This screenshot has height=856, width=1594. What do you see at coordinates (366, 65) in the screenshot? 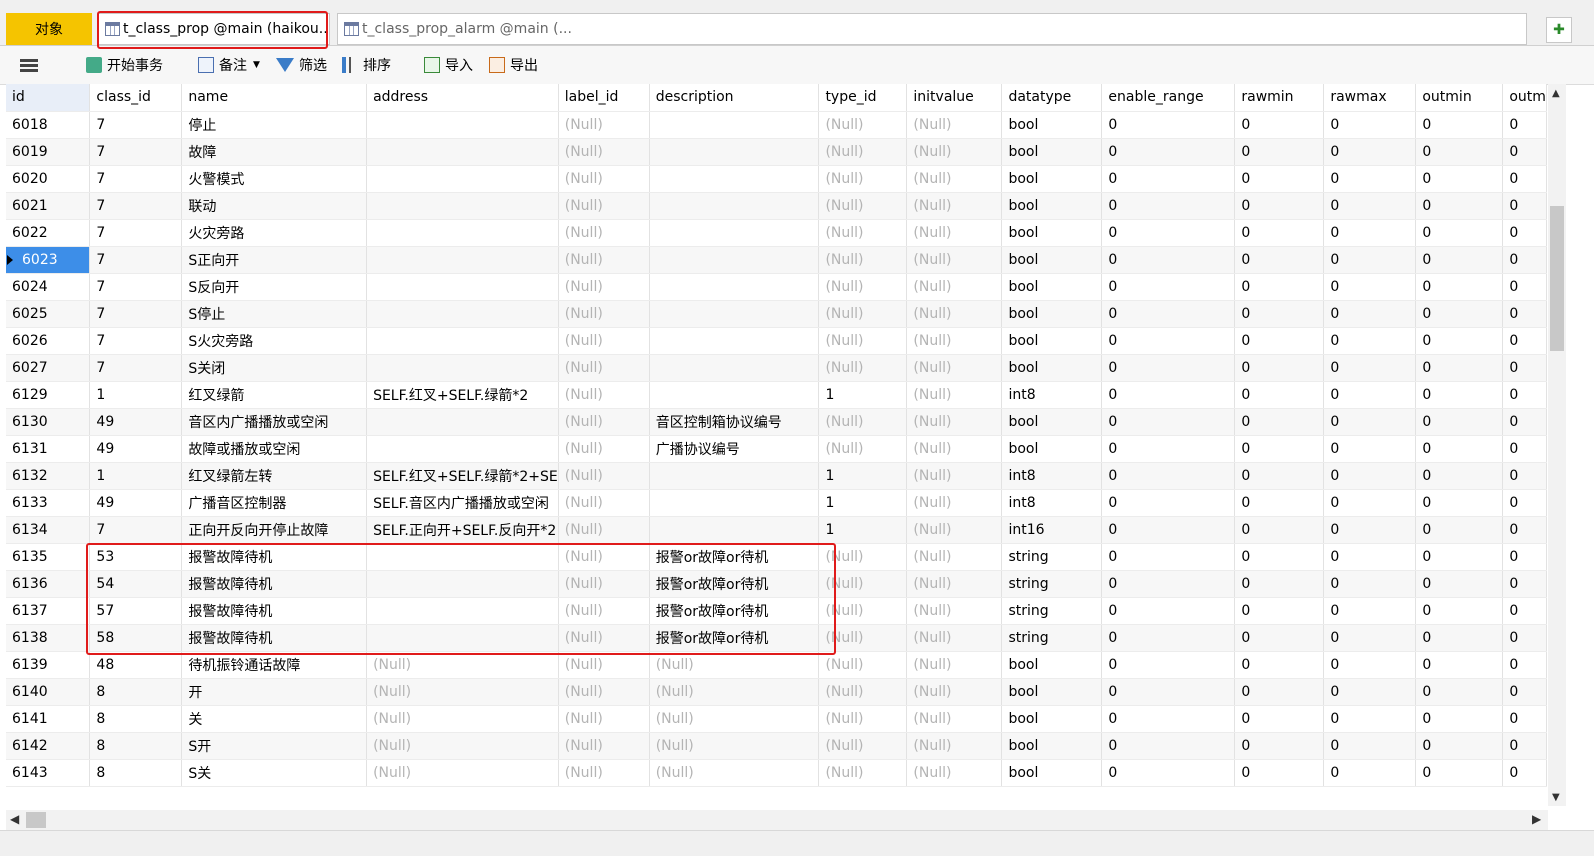
I see `sort-button: 排序` at bounding box center [366, 65].